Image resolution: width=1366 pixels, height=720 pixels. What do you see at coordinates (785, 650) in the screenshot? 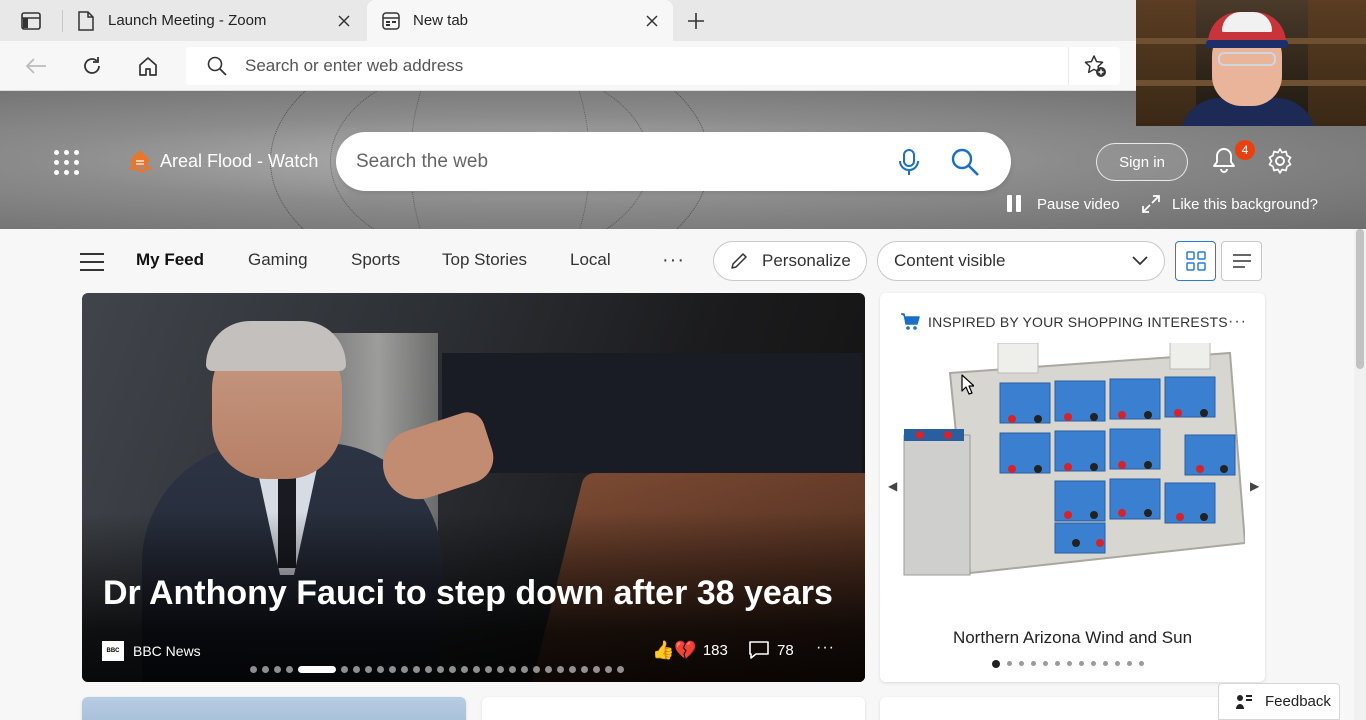
I see `comment-count: 78` at bounding box center [785, 650].